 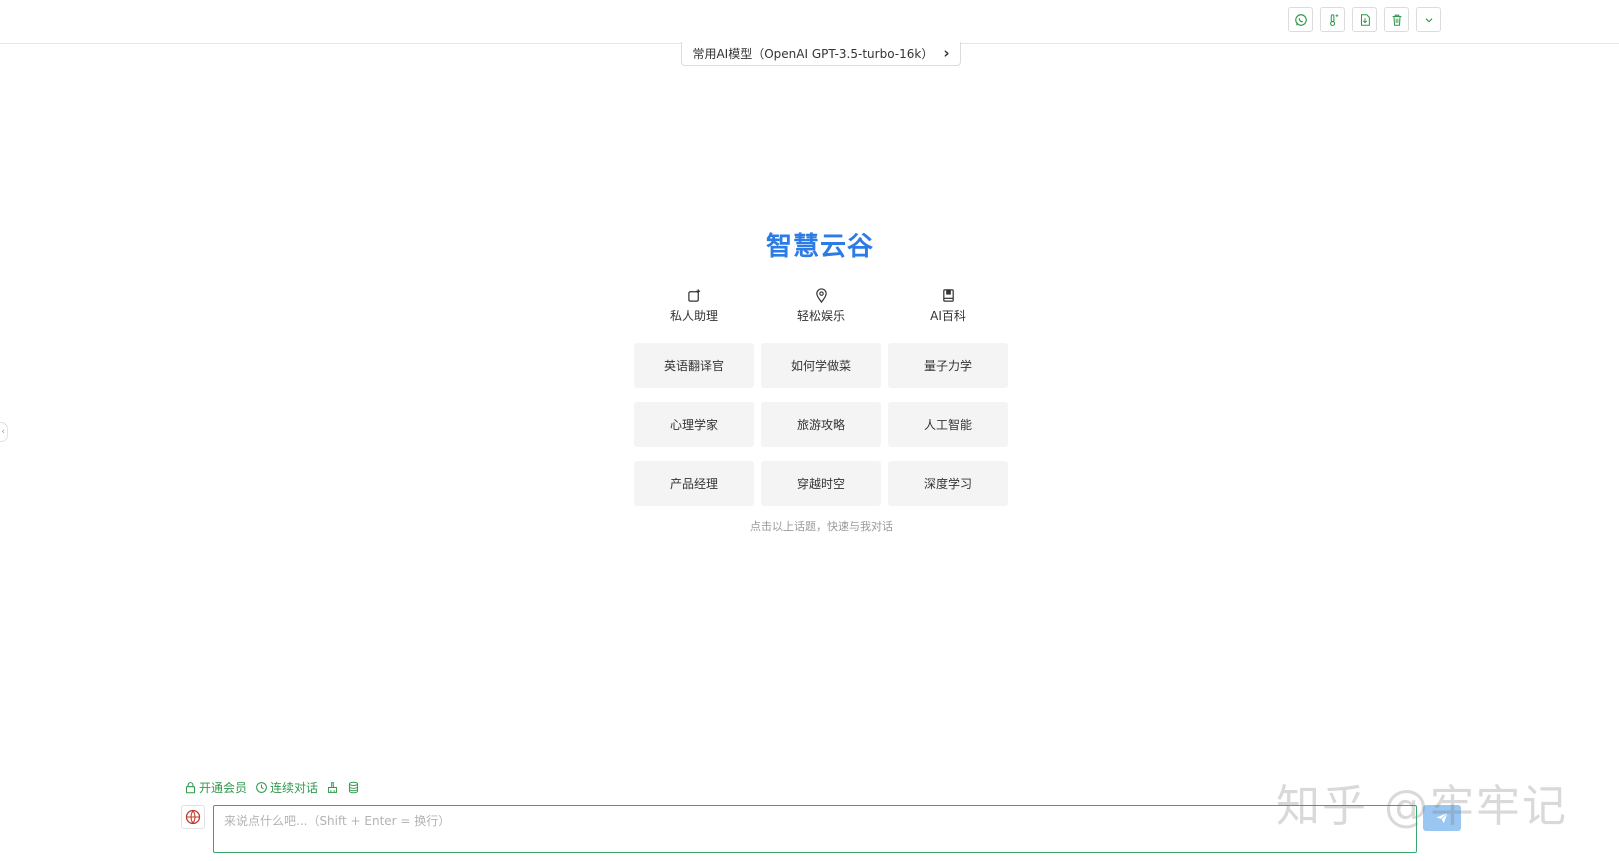 What do you see at coordinates (694, 424) in the screenshot?
I see `topic-tile: 心理学家` at bounding box center [694, 424].